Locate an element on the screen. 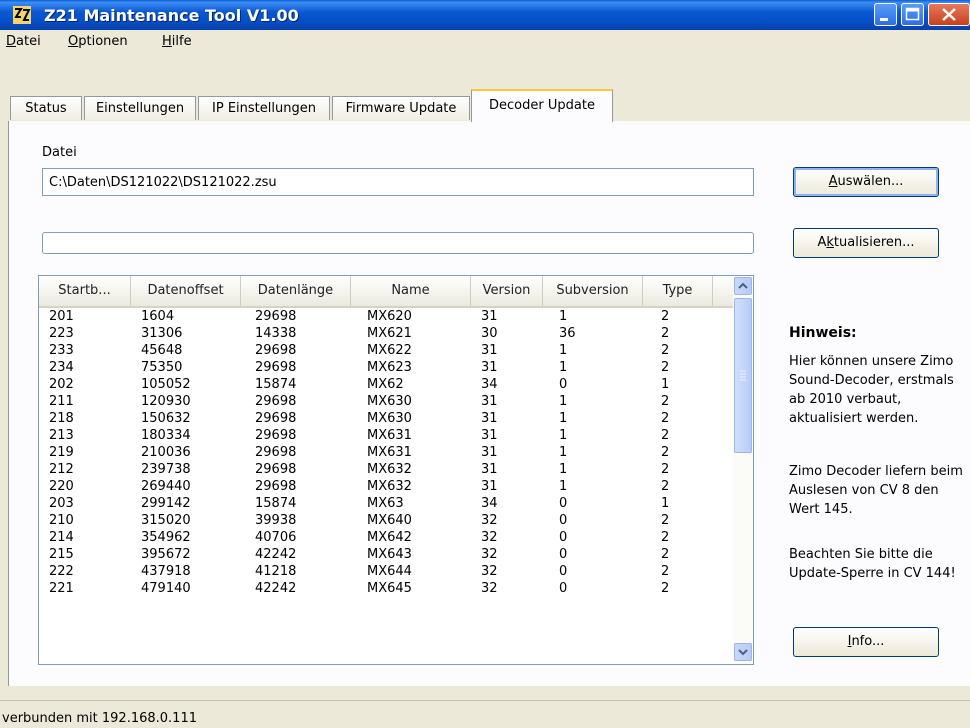 The height and width of the screenshot is (728, 970). cell-startb: 218 is located at coordinates (61, 418).